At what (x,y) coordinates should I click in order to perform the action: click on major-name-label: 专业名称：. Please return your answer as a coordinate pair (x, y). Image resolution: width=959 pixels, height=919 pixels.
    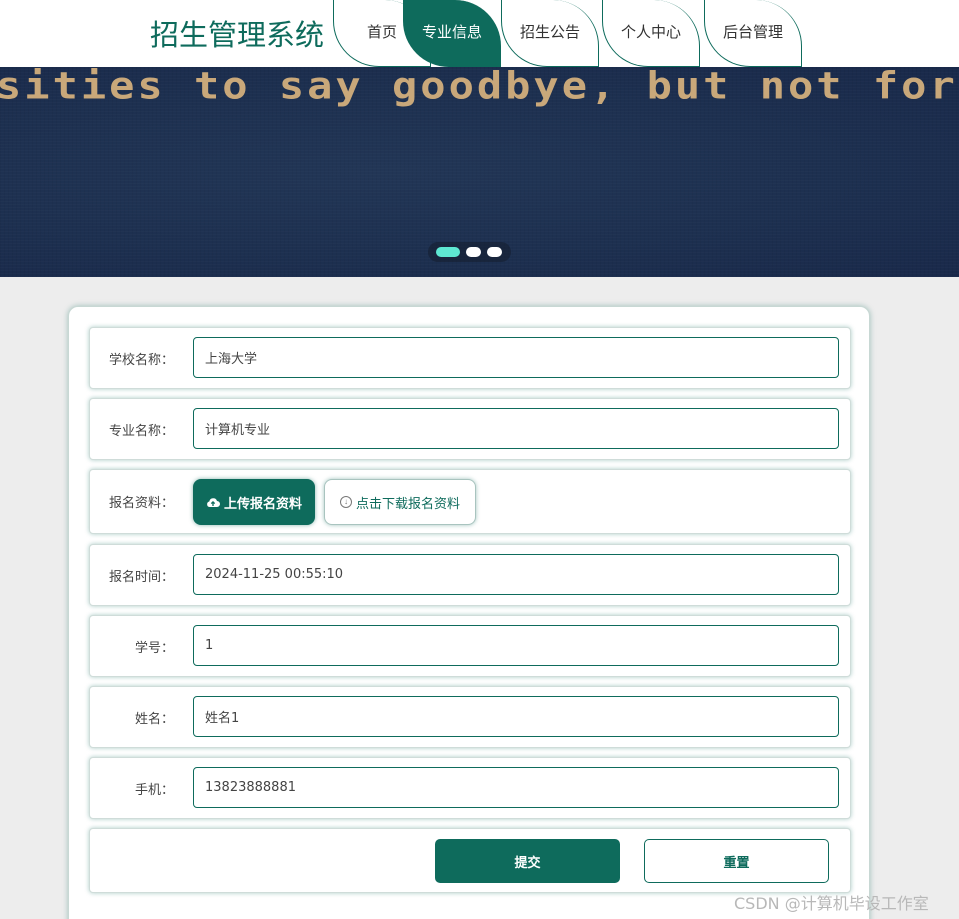
    Looking at the image, I should click on (141, 431).